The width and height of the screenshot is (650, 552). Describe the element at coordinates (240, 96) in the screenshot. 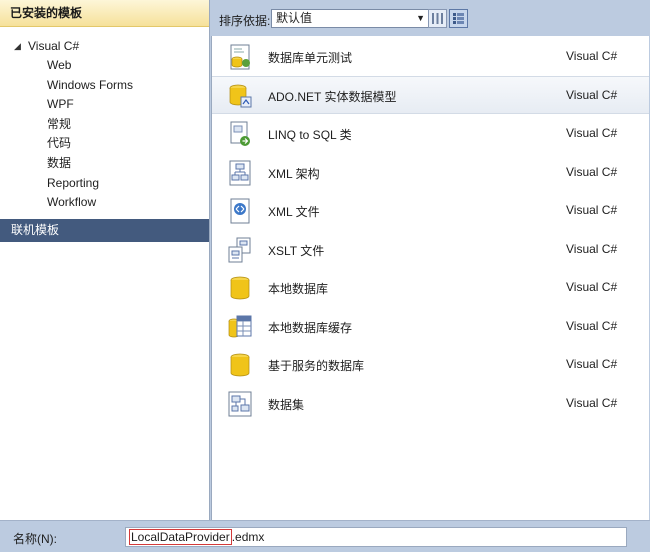

I see `entity-data-model-icon` at that location.